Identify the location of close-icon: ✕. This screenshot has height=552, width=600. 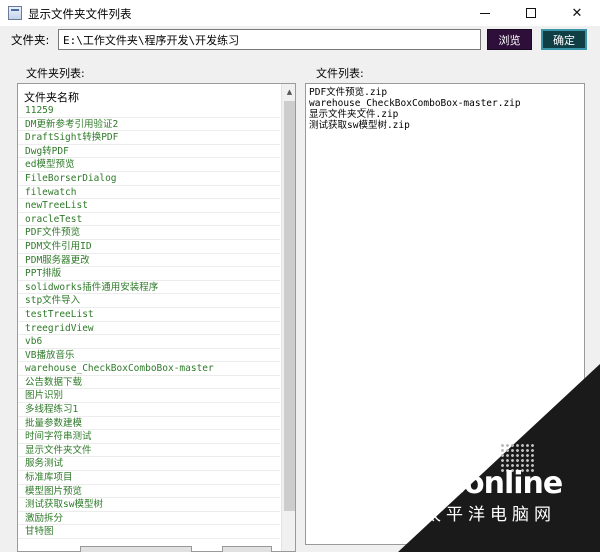
(577, 13).